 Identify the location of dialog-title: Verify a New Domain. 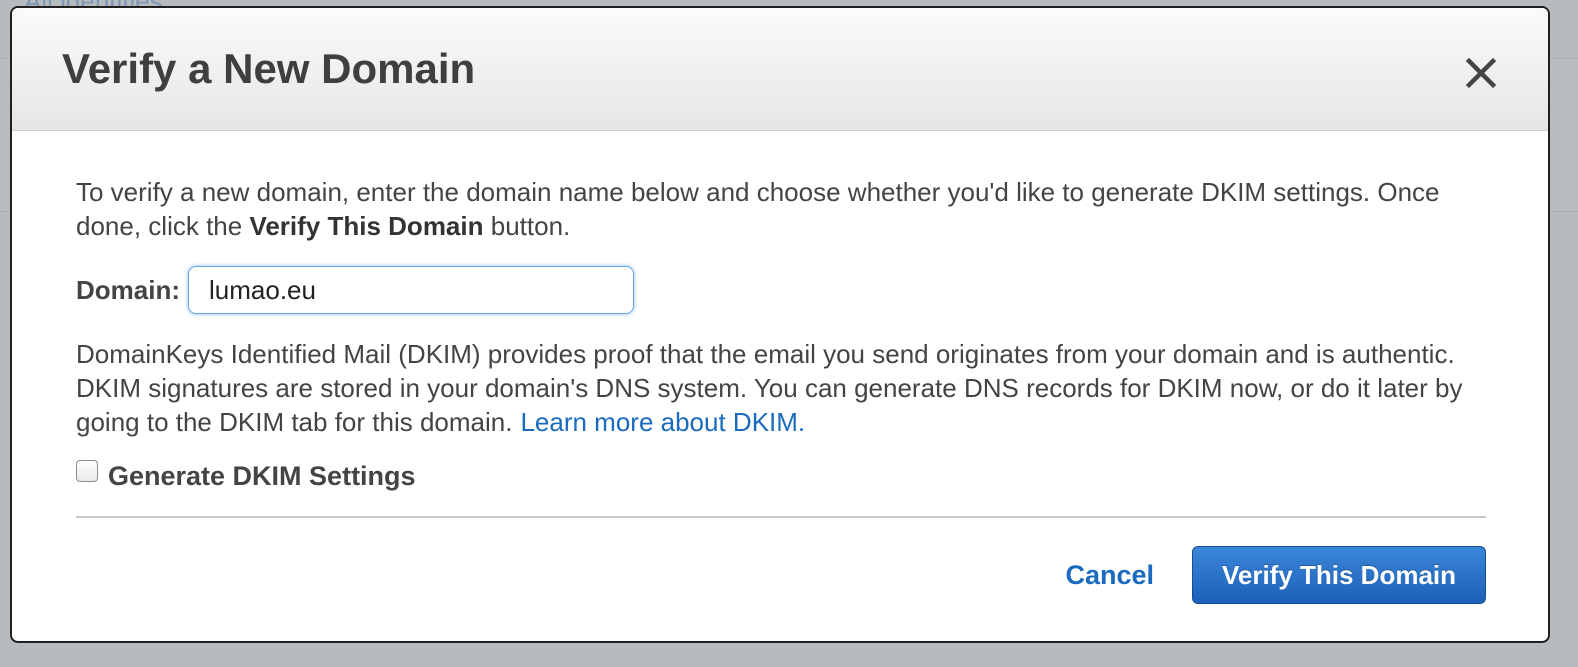
(269, 68).